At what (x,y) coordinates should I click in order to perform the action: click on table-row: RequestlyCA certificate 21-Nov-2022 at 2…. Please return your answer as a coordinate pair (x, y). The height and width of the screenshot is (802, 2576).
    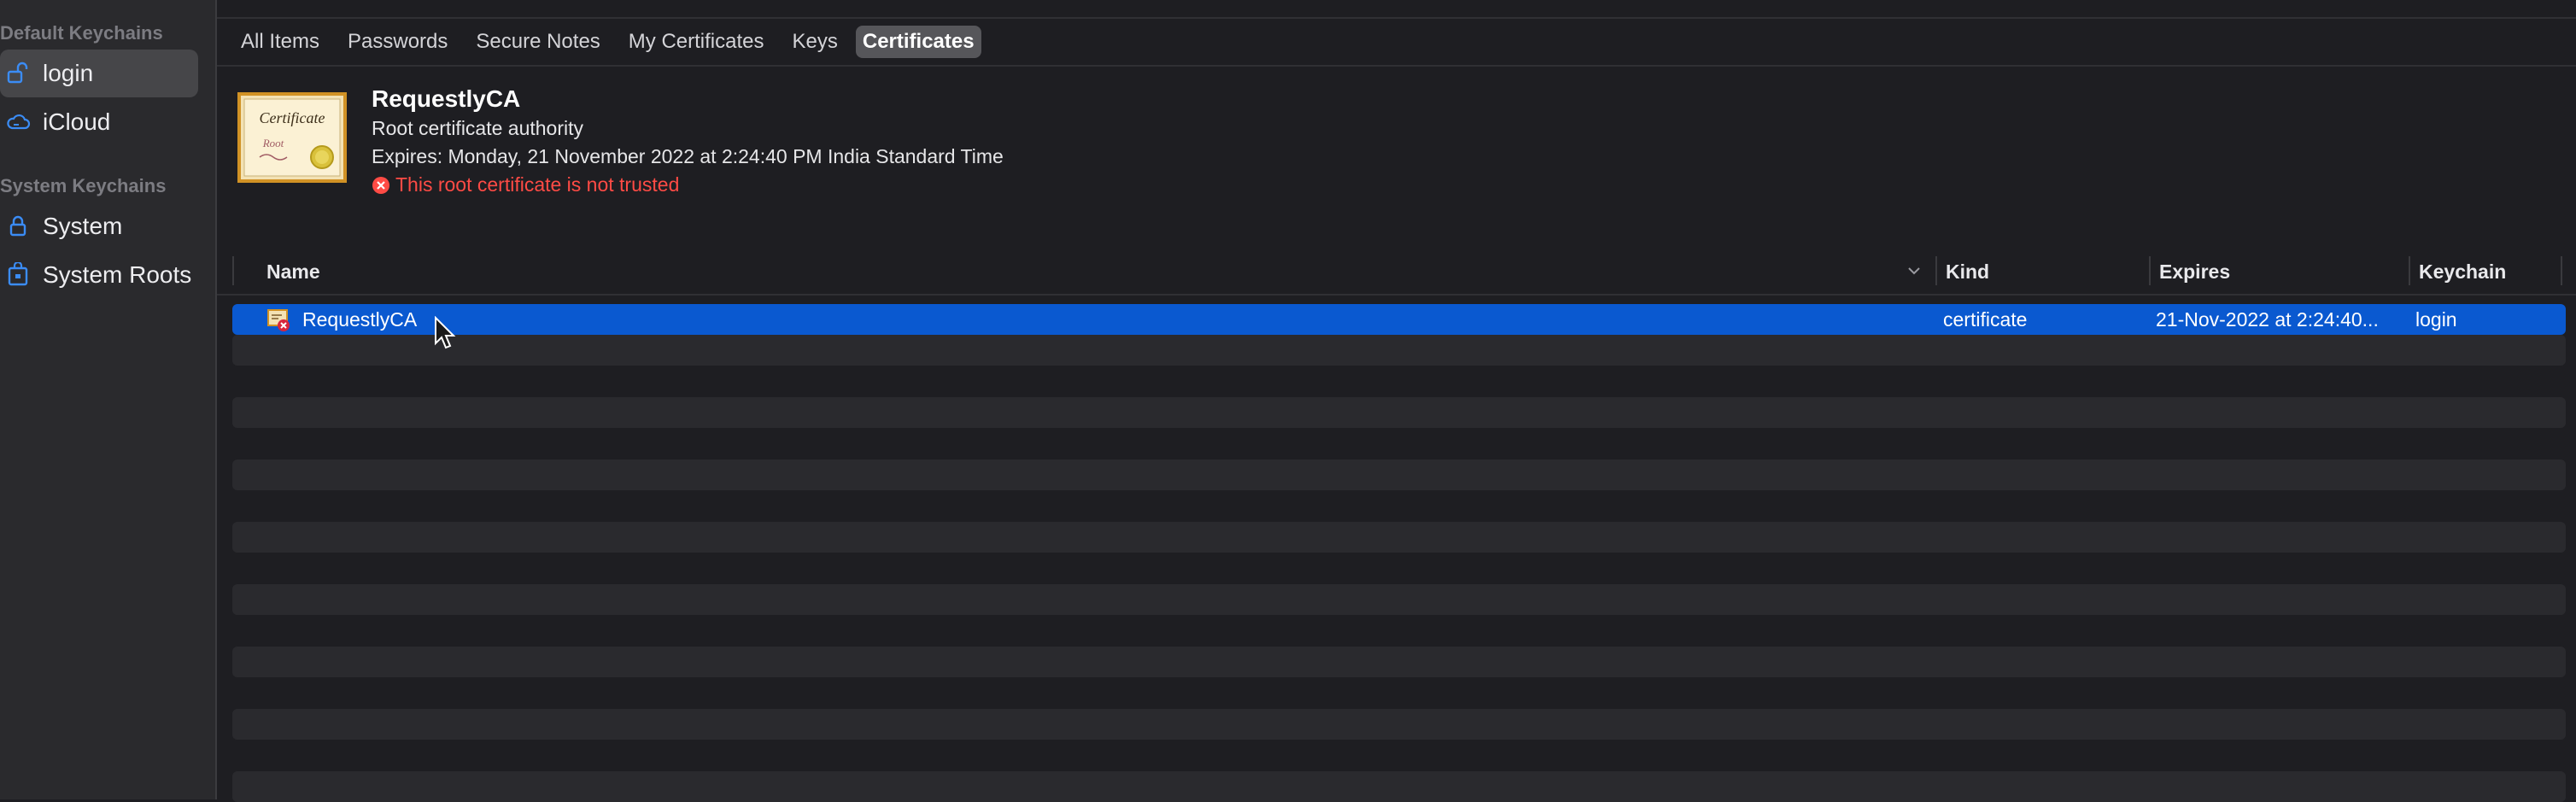
    Looking at the image, I should click on (1399, 320).